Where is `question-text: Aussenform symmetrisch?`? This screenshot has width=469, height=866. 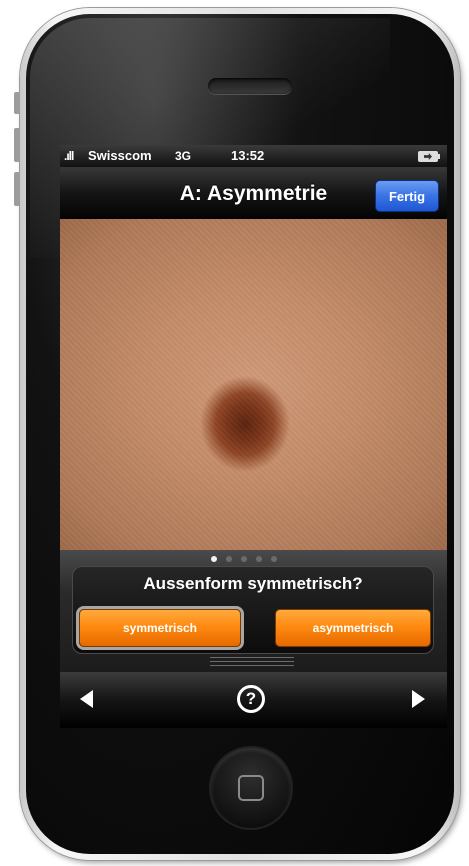 question-text: Aussenform symmetrisch? is located at coordinates (253, 583).